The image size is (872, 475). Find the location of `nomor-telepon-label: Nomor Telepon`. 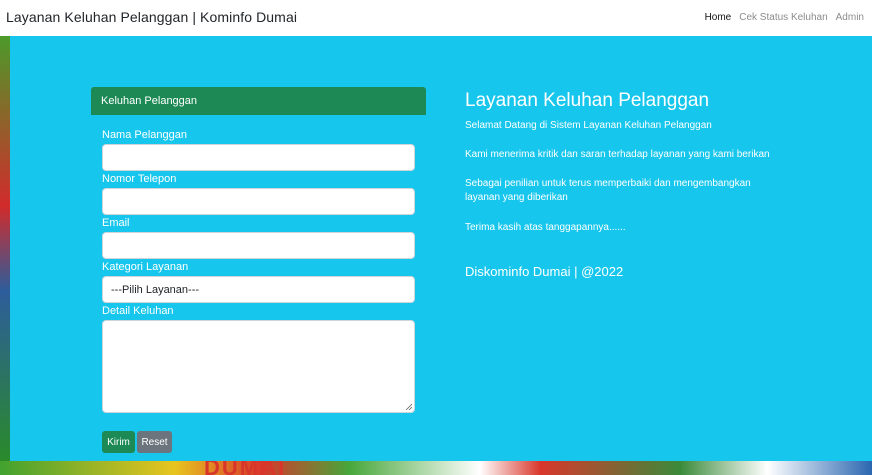

nomor-telepon-label: Nomor Telepon is located at coordinates (139, 179).